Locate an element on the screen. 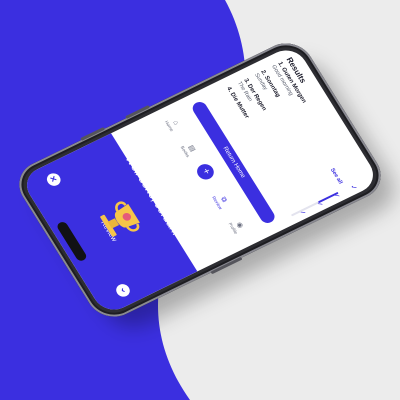 This screenshot has height=400, width=400. check-icon: ✓ is located at coordinates (353, 187).